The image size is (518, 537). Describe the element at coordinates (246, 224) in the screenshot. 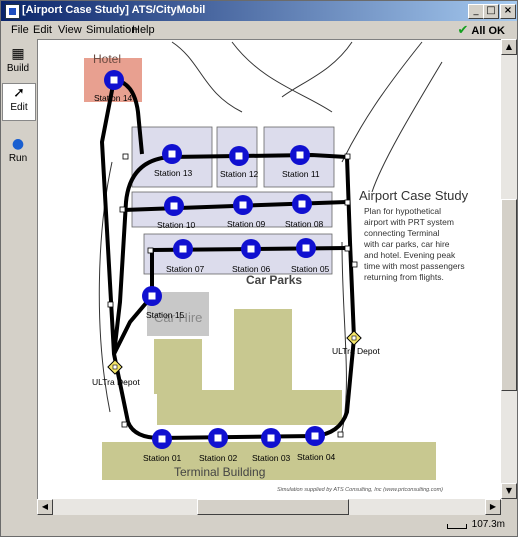

I see `station-09-label: Station 09` at that location.